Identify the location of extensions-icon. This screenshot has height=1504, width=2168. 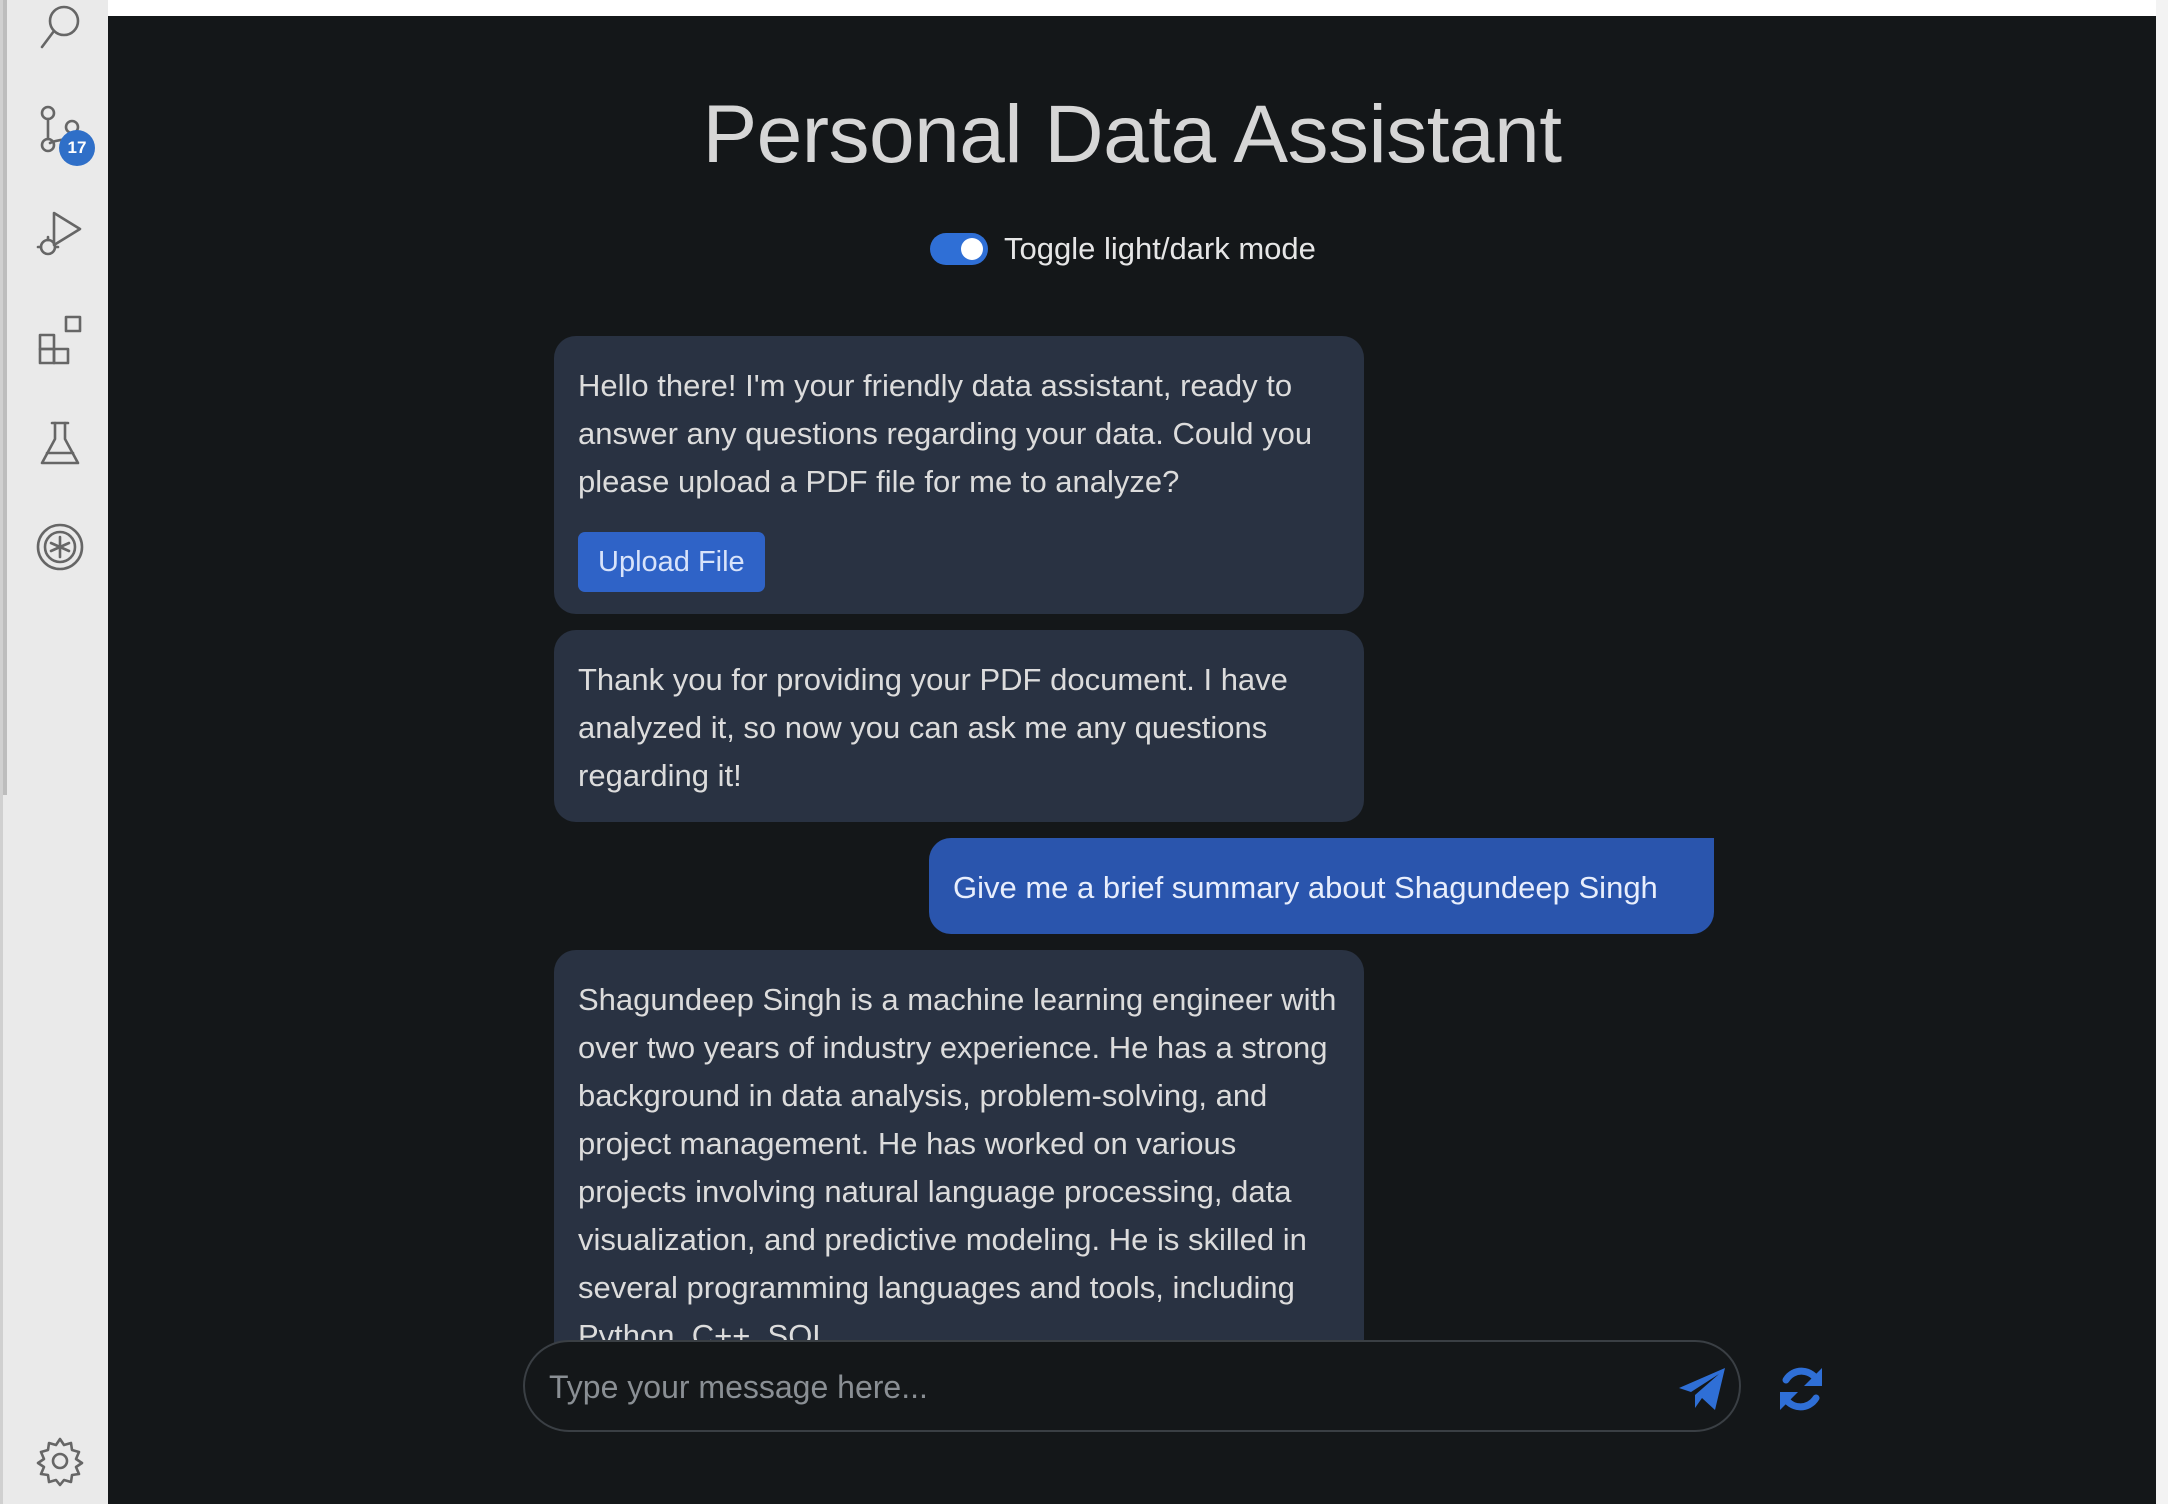
(60, 339).